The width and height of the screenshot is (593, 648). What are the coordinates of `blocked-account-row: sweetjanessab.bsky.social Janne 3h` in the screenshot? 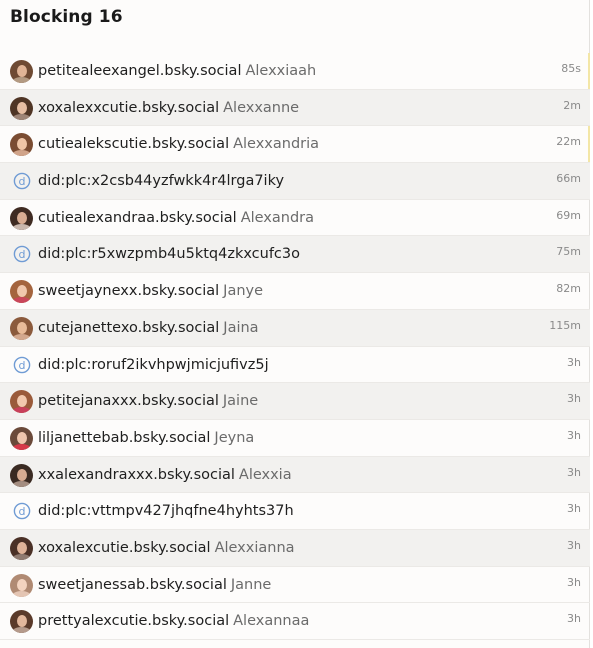 It's located at (295, 585).